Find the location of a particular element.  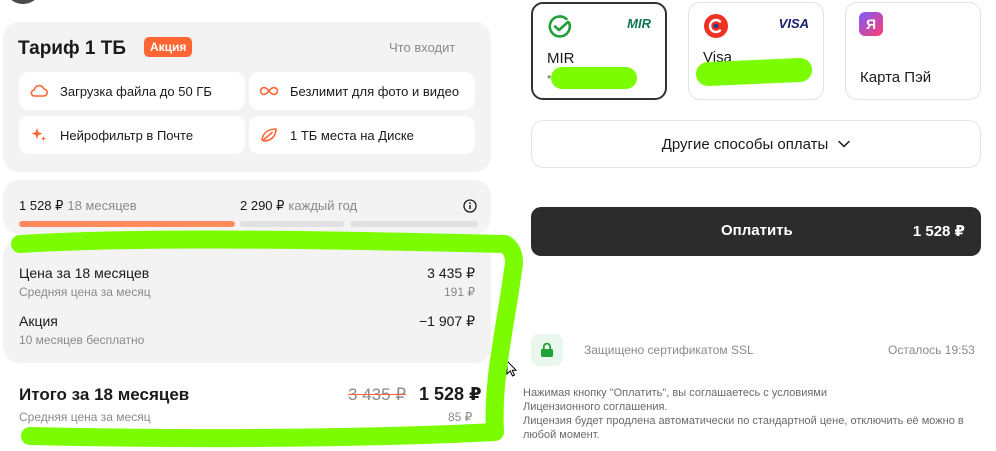

chevron-down-icon is located at coordinates (844, 144).